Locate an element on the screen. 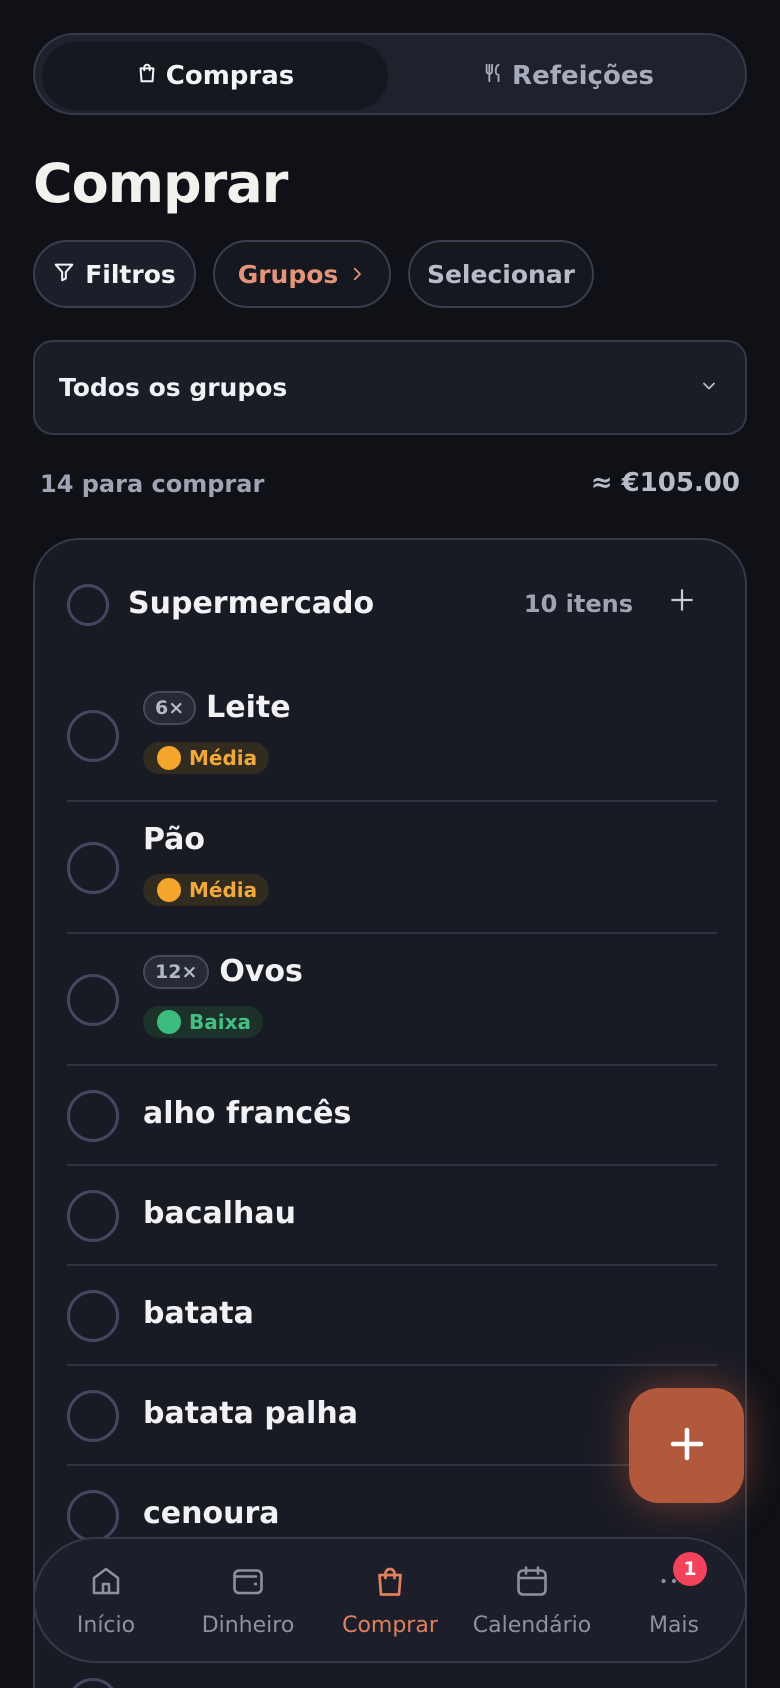 The image size is (780, 1688). nav-item-comprar: Comprar is located at coordinates (390, 1600).